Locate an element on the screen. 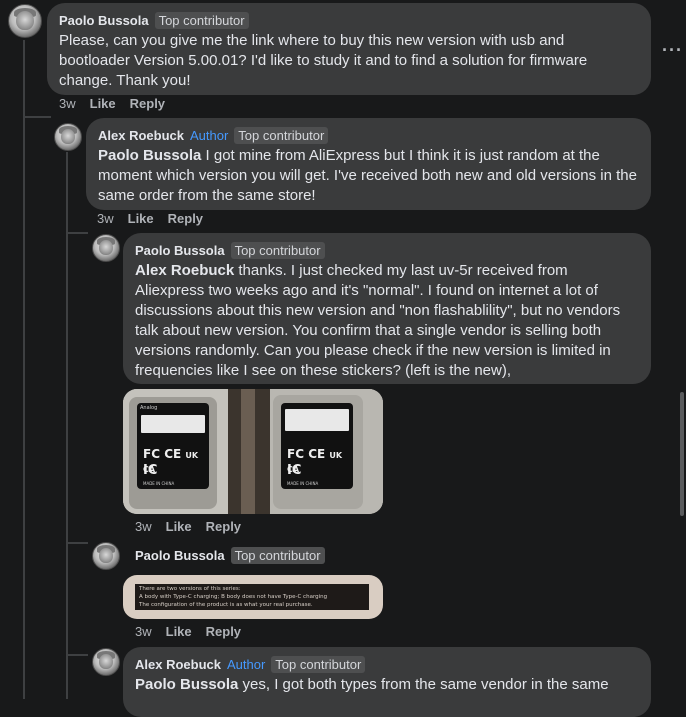 The image size is (686, 717). scrollbar is located at coordinates (682, 454).